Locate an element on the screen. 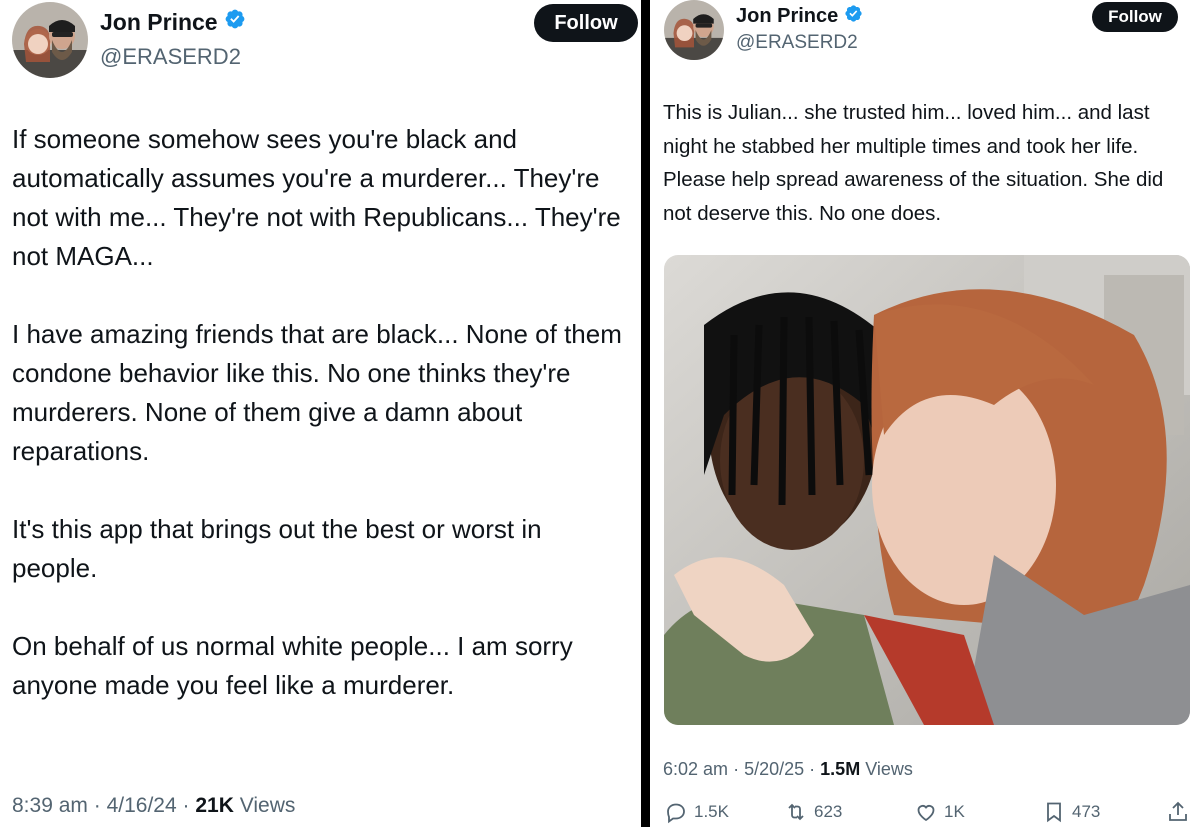 Image resolution: width=1200 pixels, height=827 pixels. tweet-meta: 6:02 am · 5/20/25 · 1.5M Views is located at coordinates (788, 769).